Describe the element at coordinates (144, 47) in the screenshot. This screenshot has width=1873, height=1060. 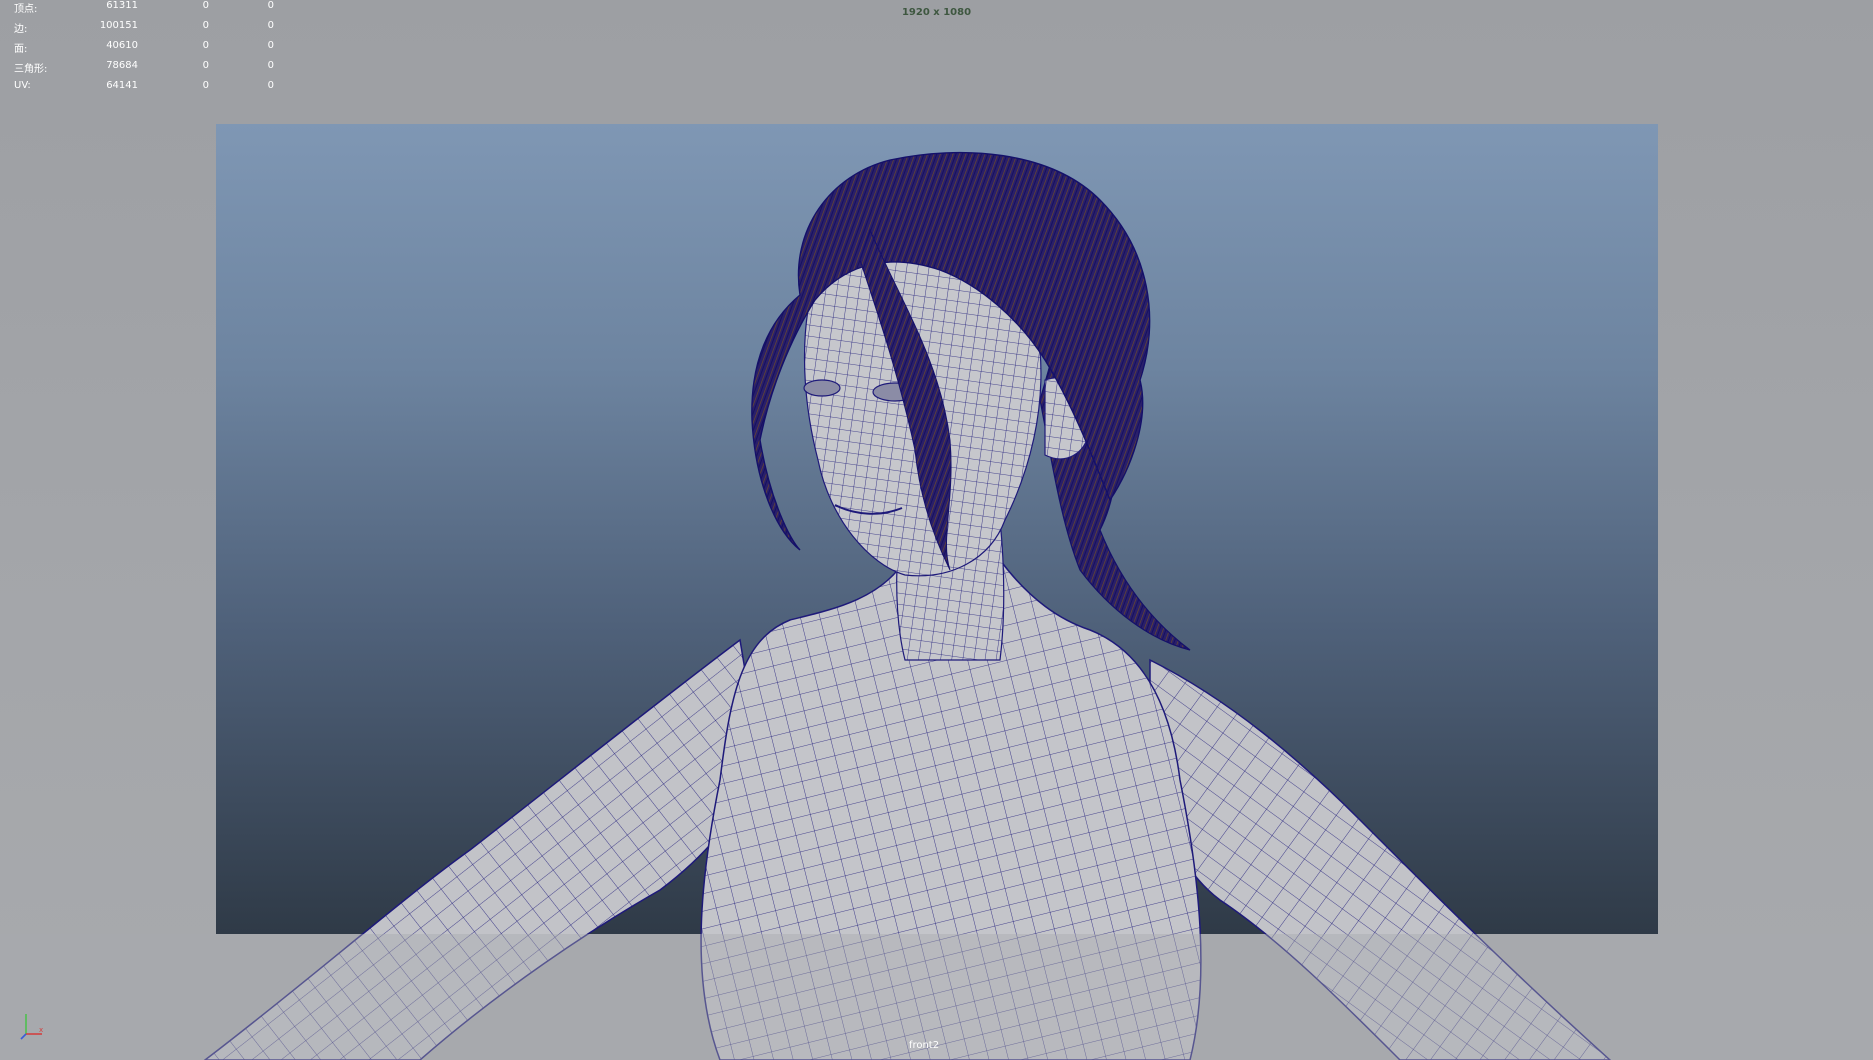
I see `stat-row-faces: 面: 40610 0 0` at that location.